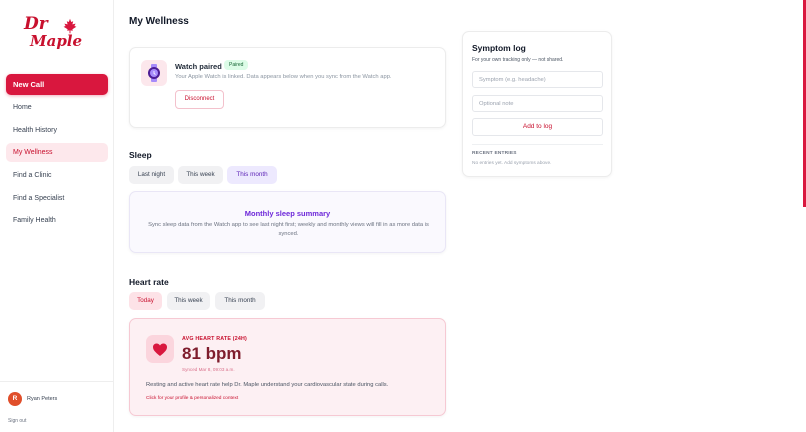  What do you see at coordinates (212, 353) in the screenshot?
I see `avg-heart-rate-value: 81 bpm` at bounding box center [212, 353].